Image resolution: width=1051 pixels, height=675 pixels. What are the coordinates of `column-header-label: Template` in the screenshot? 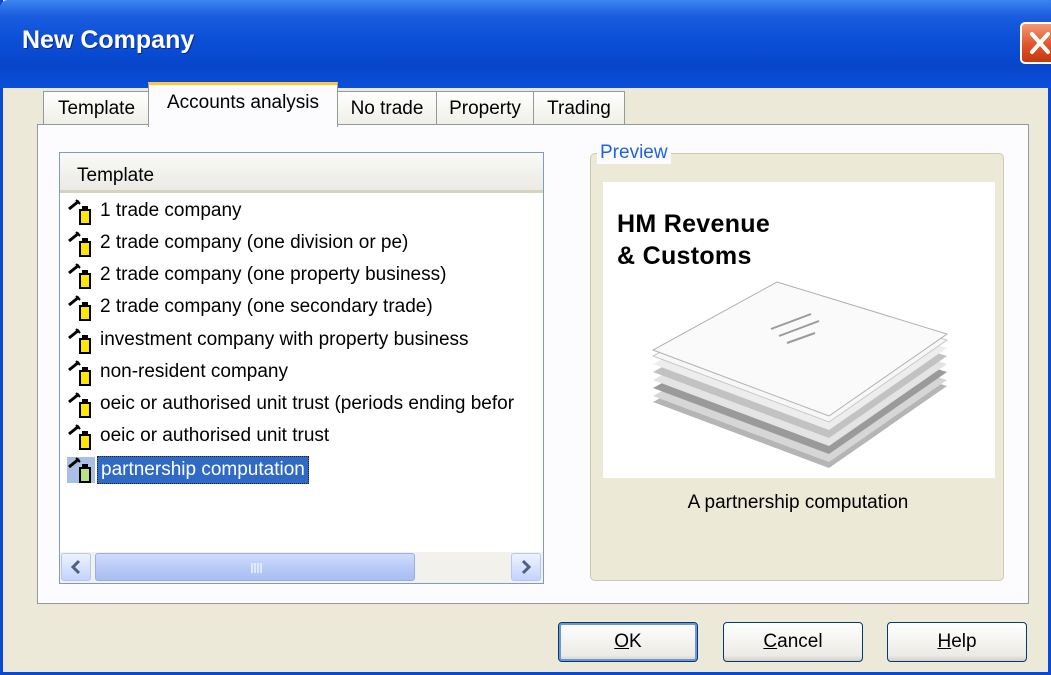 It's located at (116, 175).